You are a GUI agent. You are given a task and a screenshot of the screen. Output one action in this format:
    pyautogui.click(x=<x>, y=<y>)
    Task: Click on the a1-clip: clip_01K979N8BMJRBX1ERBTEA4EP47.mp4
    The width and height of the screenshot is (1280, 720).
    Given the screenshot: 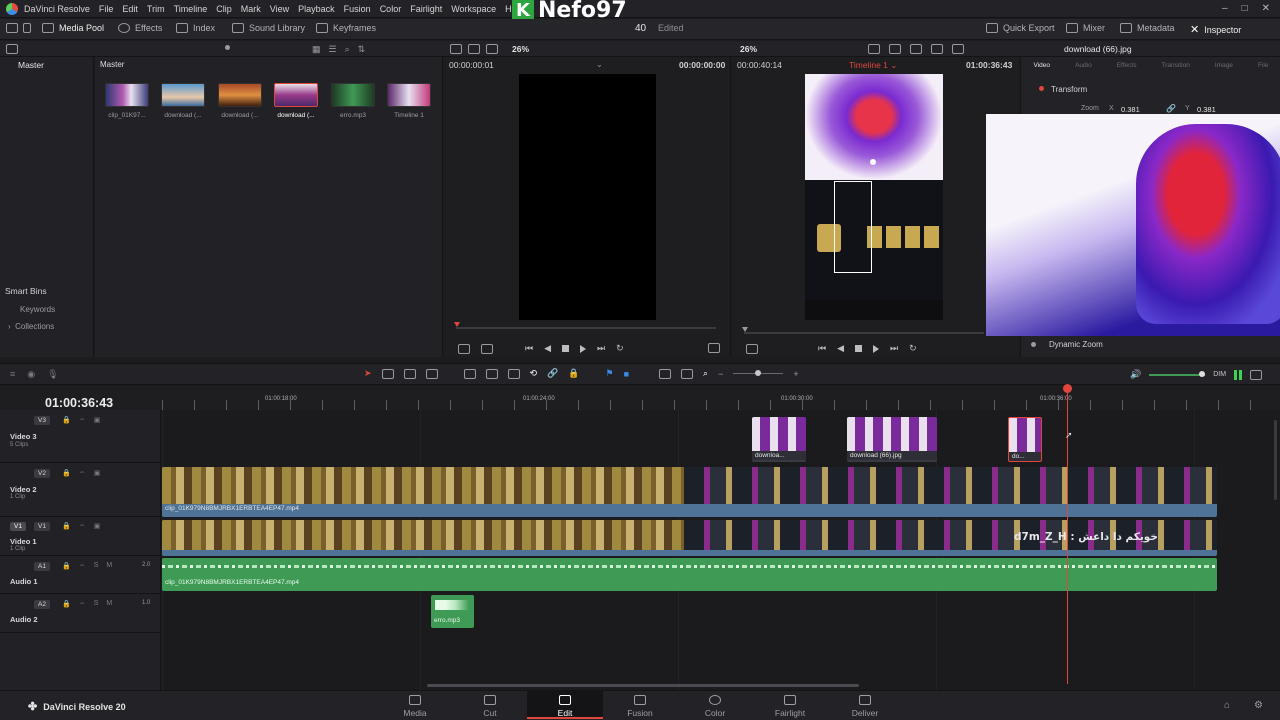 What is the action you would take?
    pyautogui.click(x=689, y=574)
    